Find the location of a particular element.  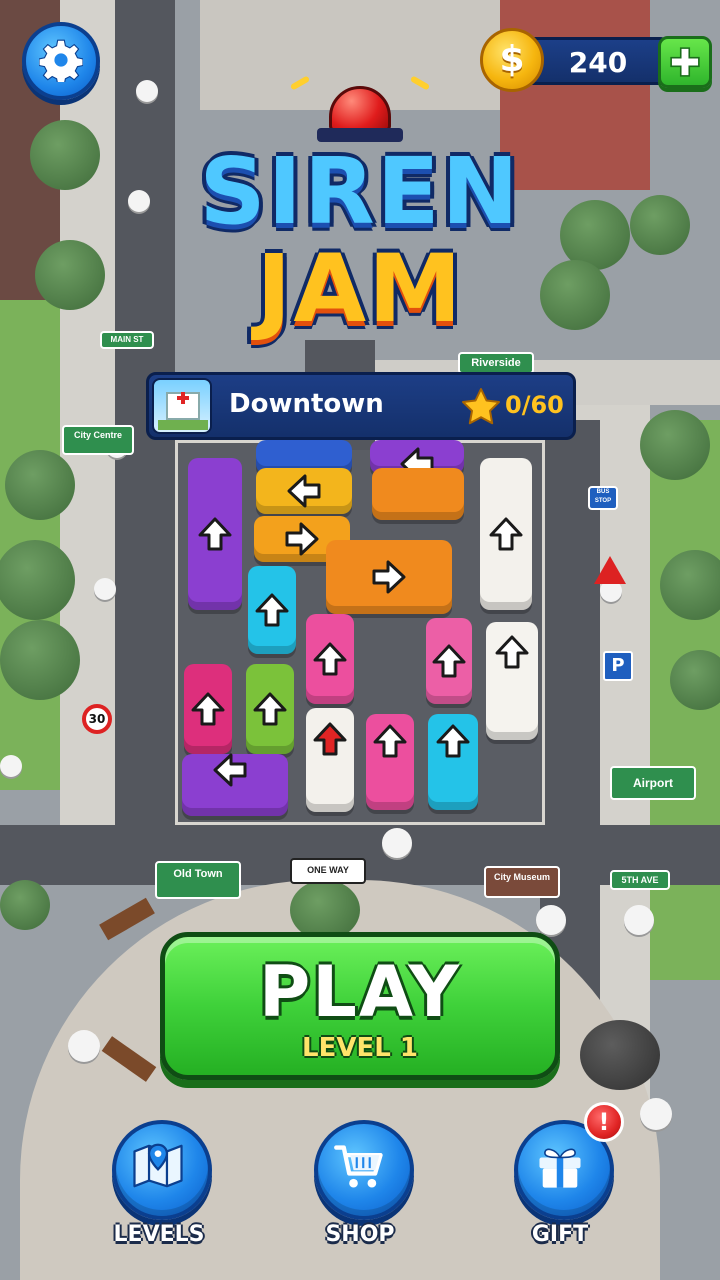

car-pink-bottom is located at coordinates (390, 762).